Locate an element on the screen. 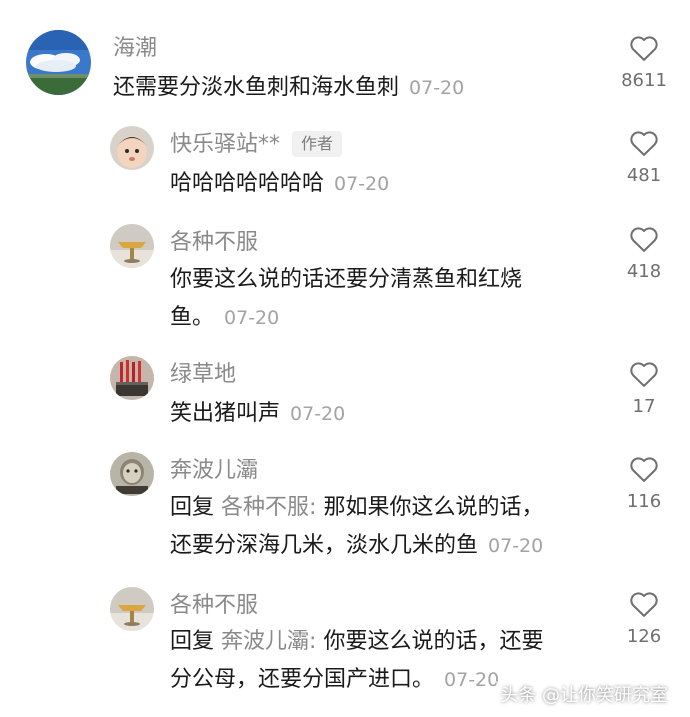  like-count: 17 is located at coordinates (644, 406).